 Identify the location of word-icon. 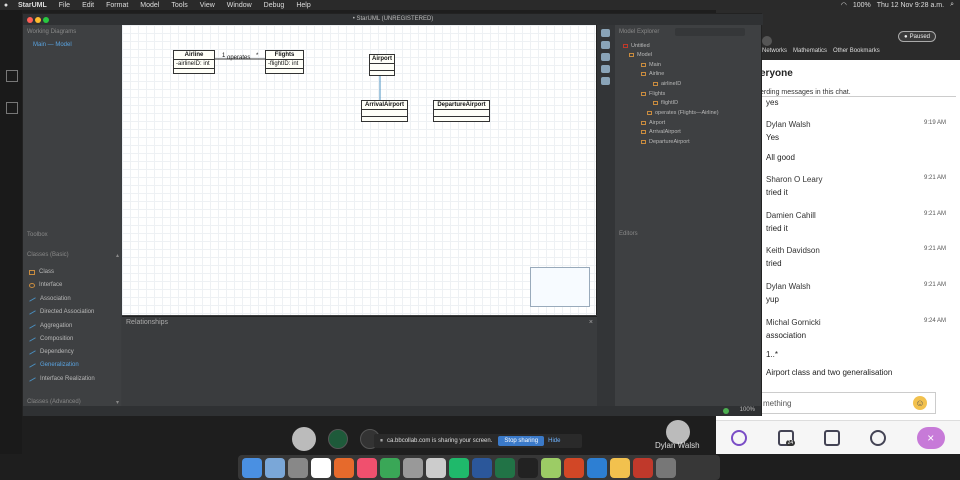
(482, 467).